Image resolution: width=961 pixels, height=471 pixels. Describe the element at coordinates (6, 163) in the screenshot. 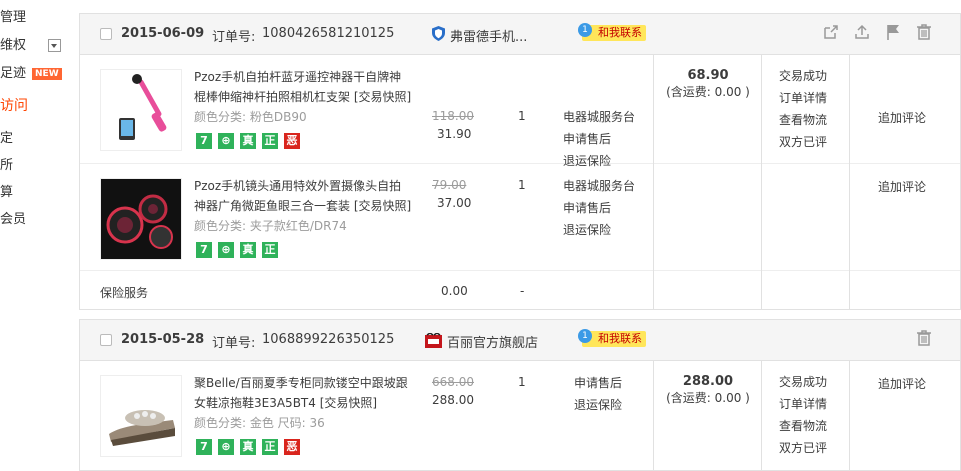

I see `sidebar-item-5: 所` at that location.